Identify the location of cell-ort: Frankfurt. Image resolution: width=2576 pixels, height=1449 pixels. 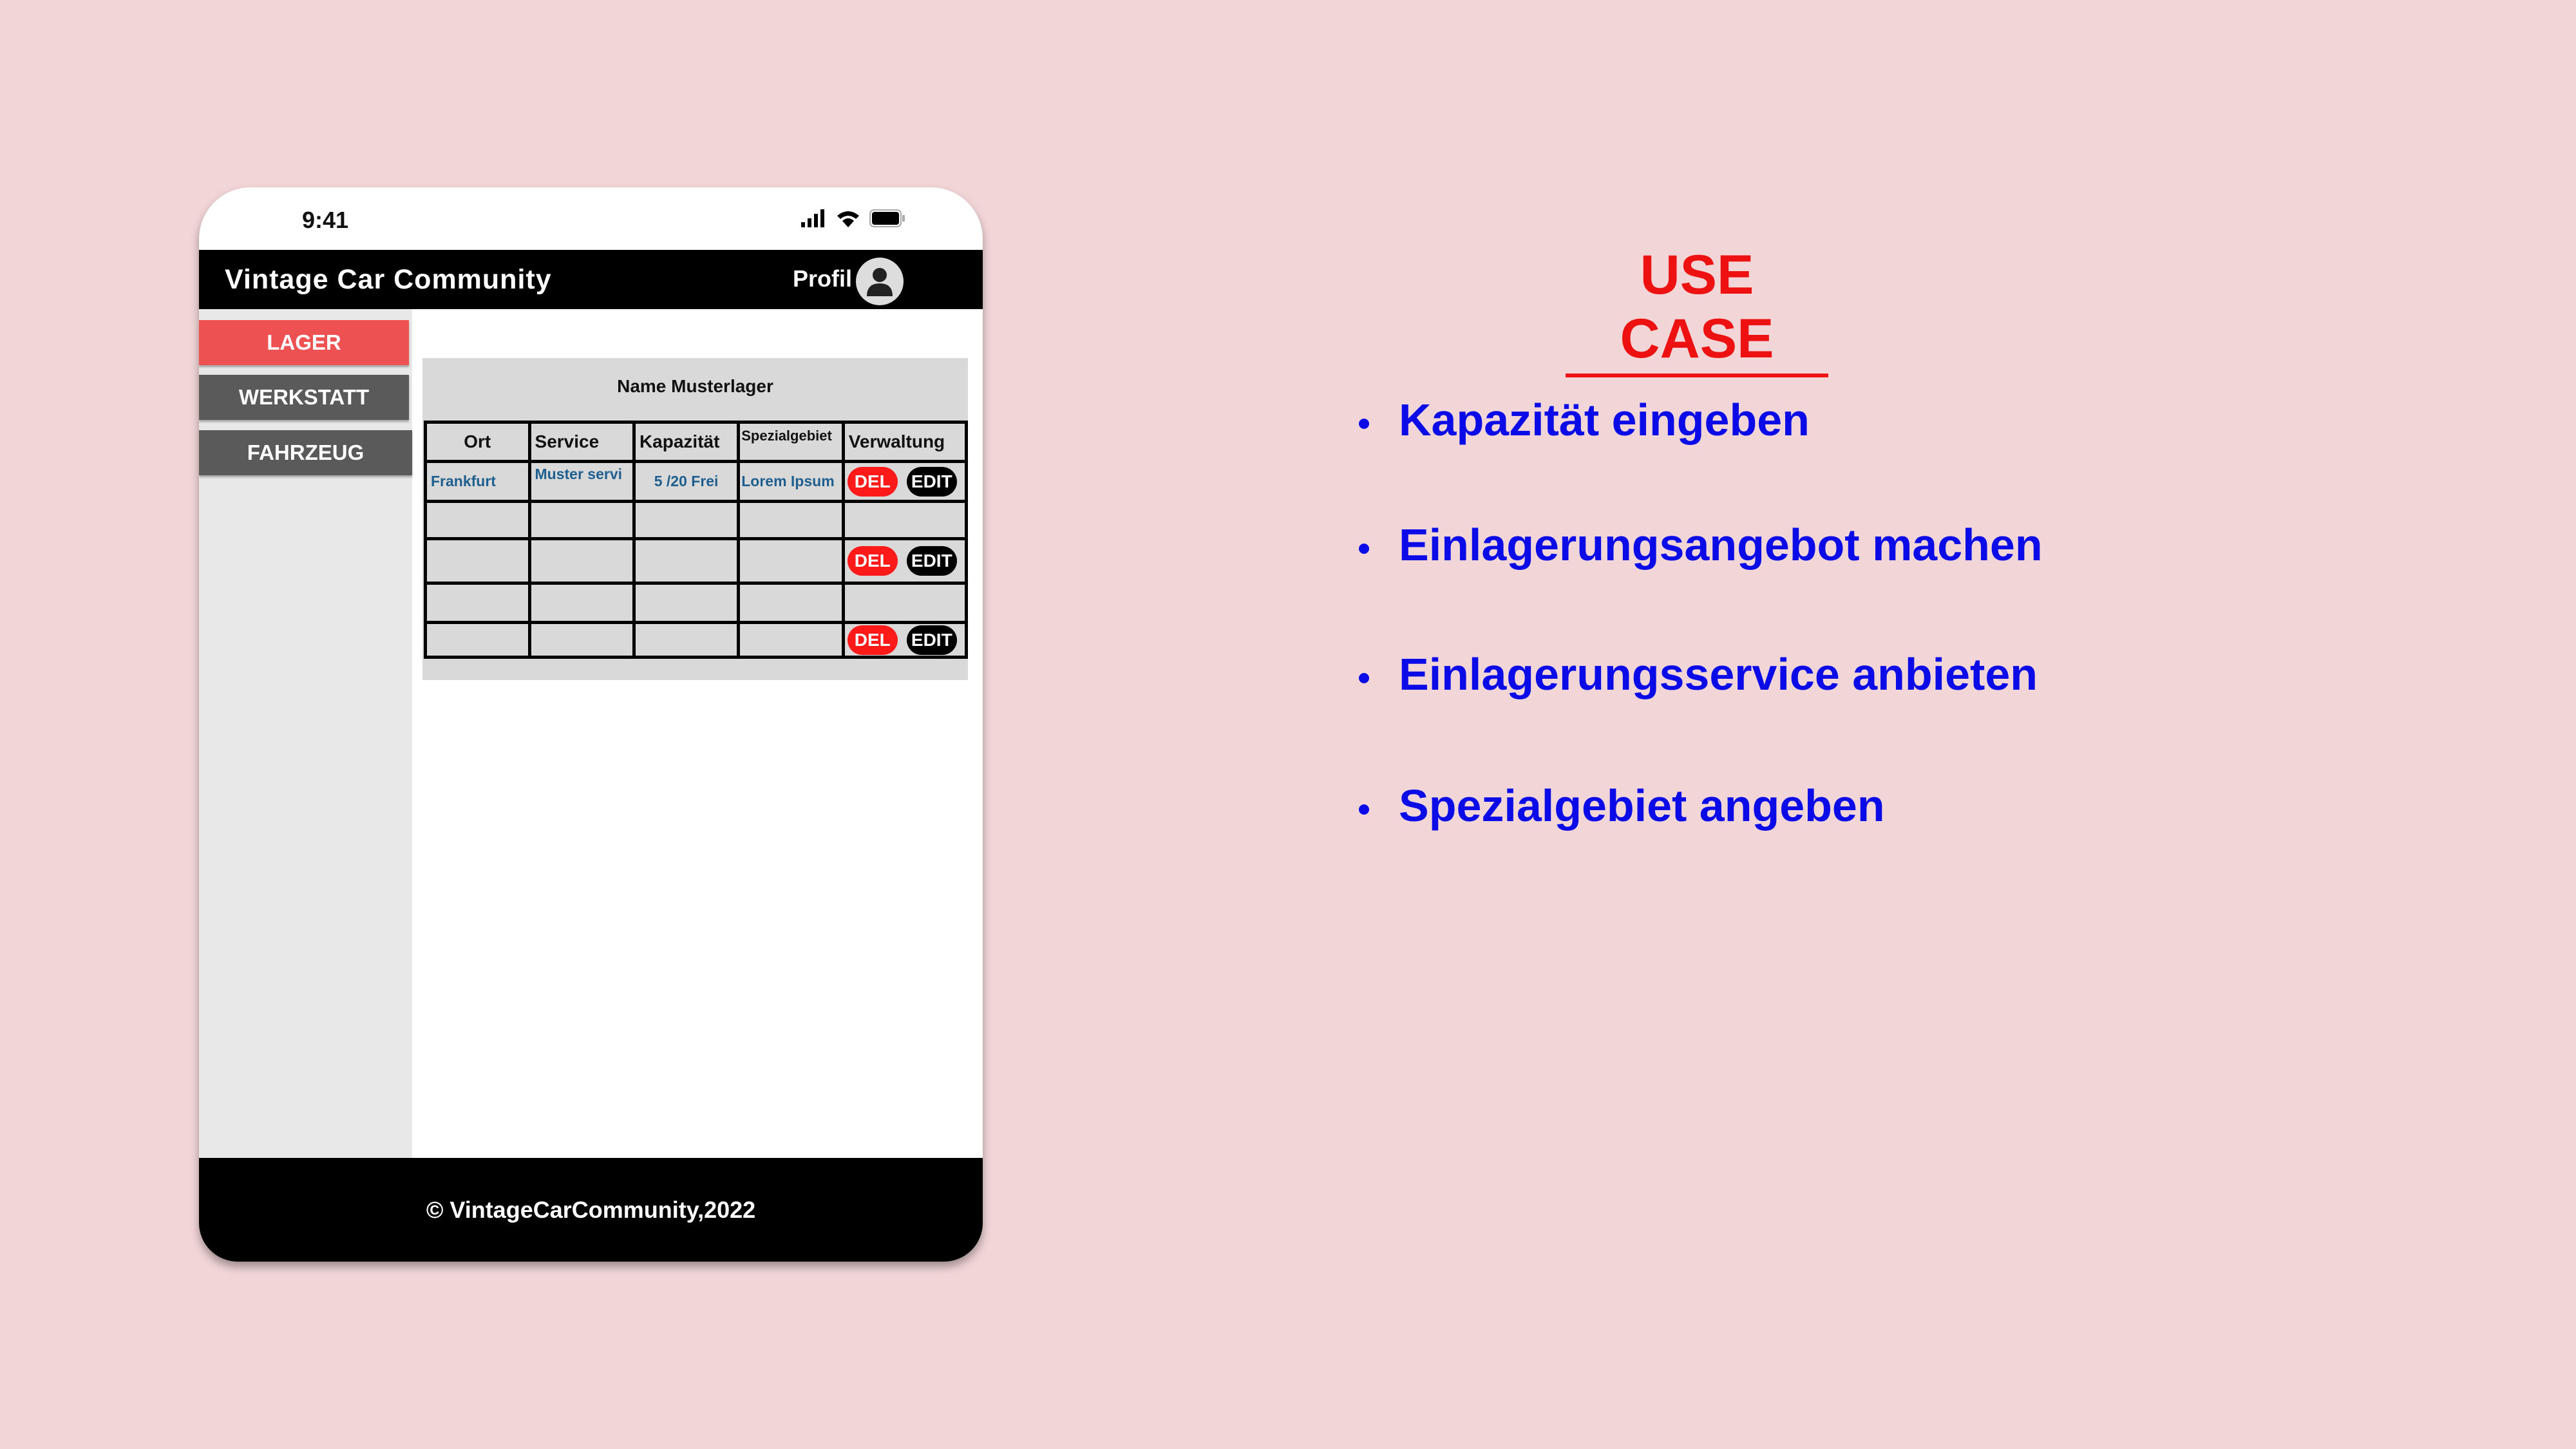
(478, 481).